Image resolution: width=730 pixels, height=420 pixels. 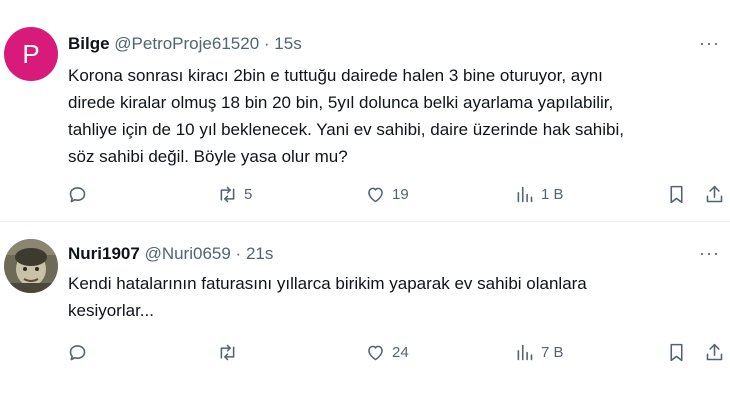 I want to click on timestamp: 21s, so click(x=259, y=253).